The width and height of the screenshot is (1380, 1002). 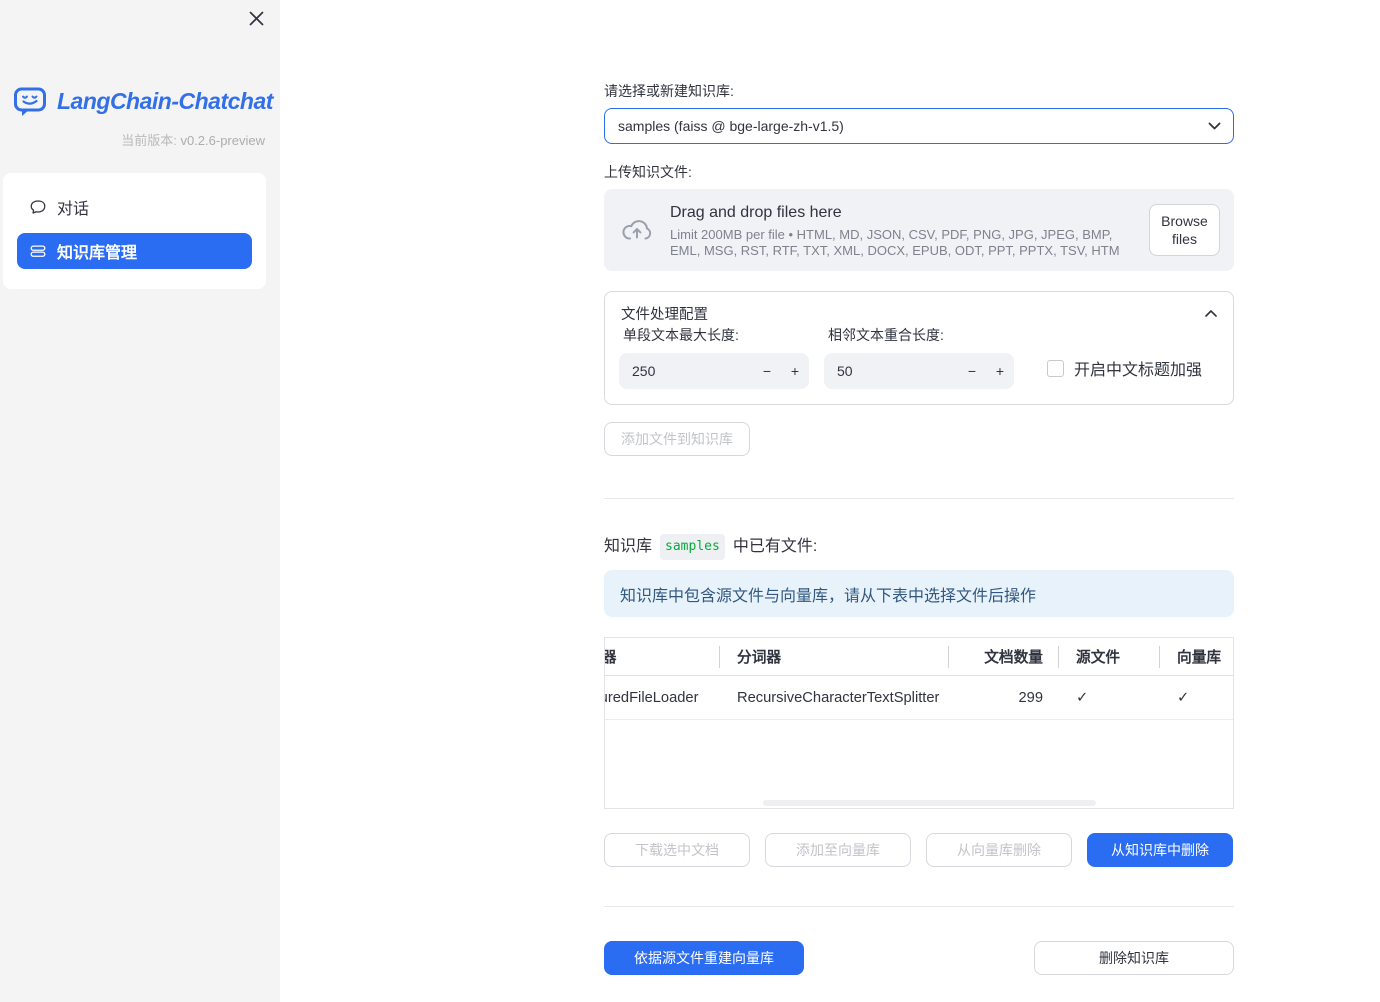 What do you see at coordinates (662, 656) in the screenshot?
I see `col-header-loader: 文档加载器` at bounding box center [662, 656].